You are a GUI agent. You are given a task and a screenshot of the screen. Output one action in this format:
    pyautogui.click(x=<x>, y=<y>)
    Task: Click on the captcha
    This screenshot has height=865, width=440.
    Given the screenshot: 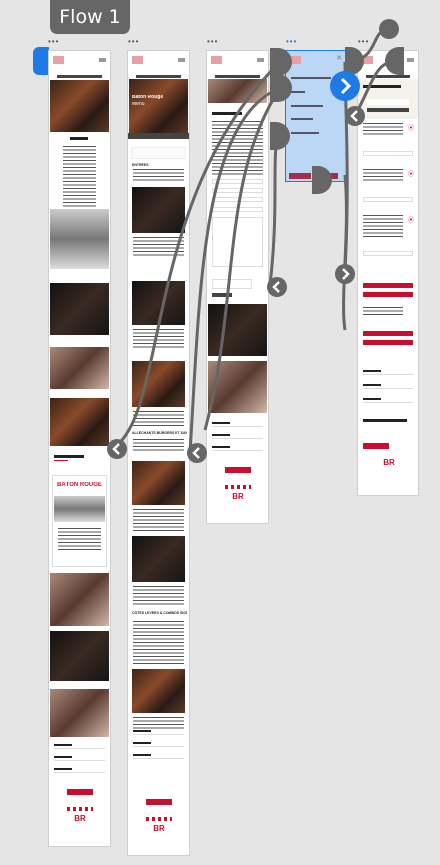 What is the action you would take?
    pyautogui.click(x=232, y=284)
    